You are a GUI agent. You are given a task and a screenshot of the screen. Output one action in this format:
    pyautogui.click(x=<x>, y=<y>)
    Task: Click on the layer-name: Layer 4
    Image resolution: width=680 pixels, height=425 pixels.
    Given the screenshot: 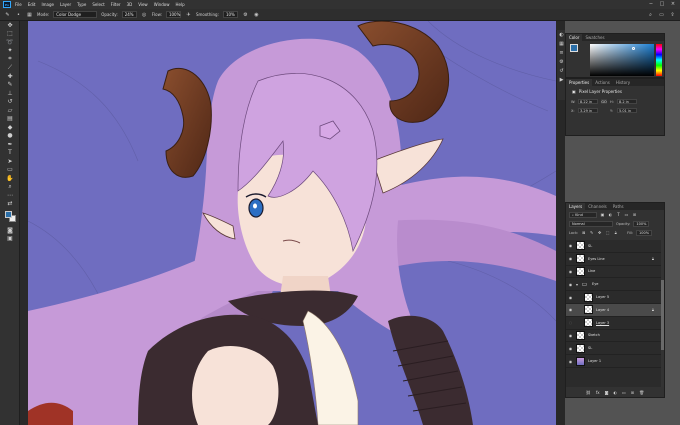 What is the action you would take?
    pyautogui.click(x=602, y=310)
    